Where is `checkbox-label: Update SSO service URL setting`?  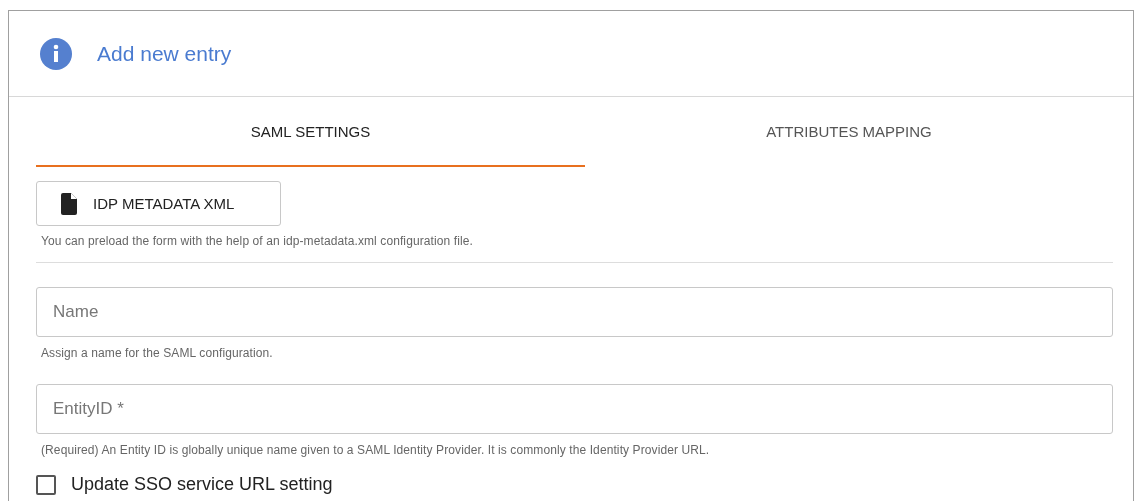 checkbox-label: Update SSO service URL setting is located at coordinates (202, 484).